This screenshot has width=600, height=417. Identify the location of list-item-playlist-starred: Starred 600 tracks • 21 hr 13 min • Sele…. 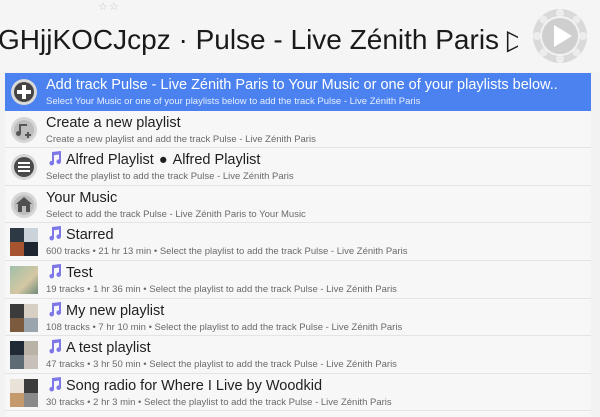
(298, 242).